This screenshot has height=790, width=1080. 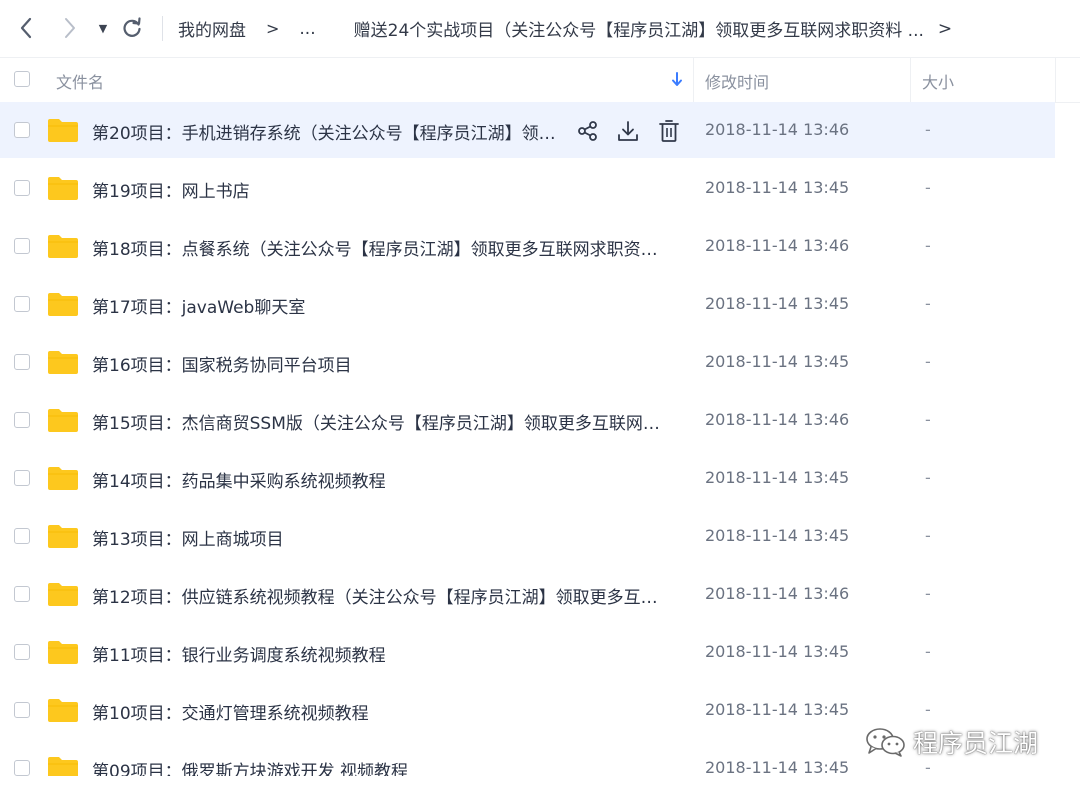 What do you see at coordinates (588, 131) in the screenshot?
I see `share-icon` at bounding box center [588, 131].